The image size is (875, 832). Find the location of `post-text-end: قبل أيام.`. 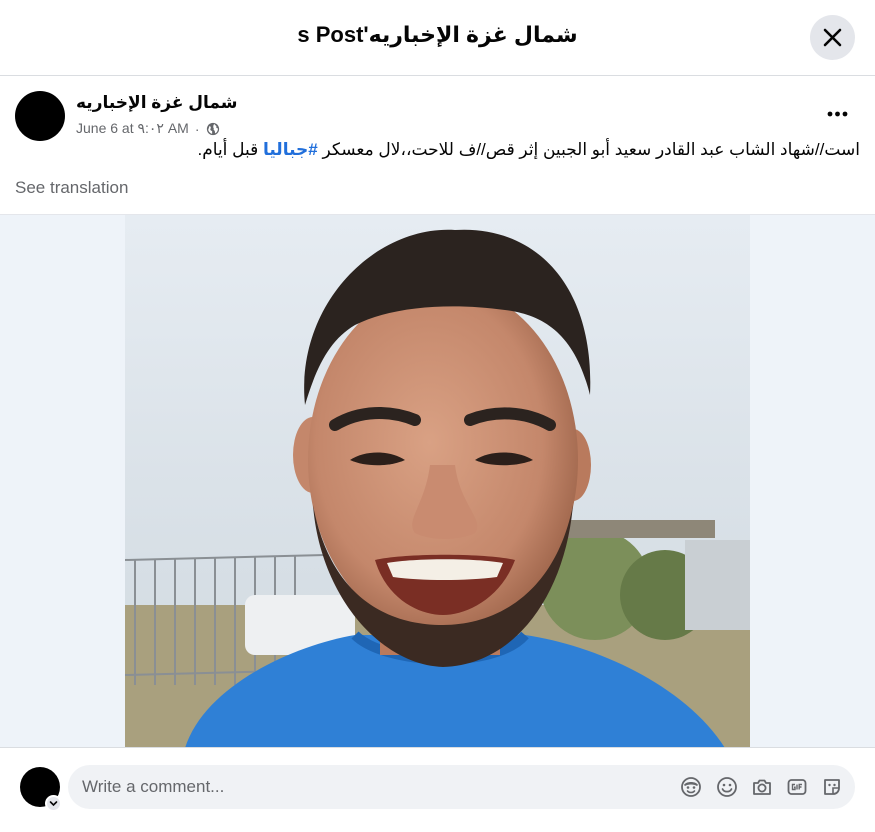

post-text-end: قبل أيام. is located at coordinates (230, 149).